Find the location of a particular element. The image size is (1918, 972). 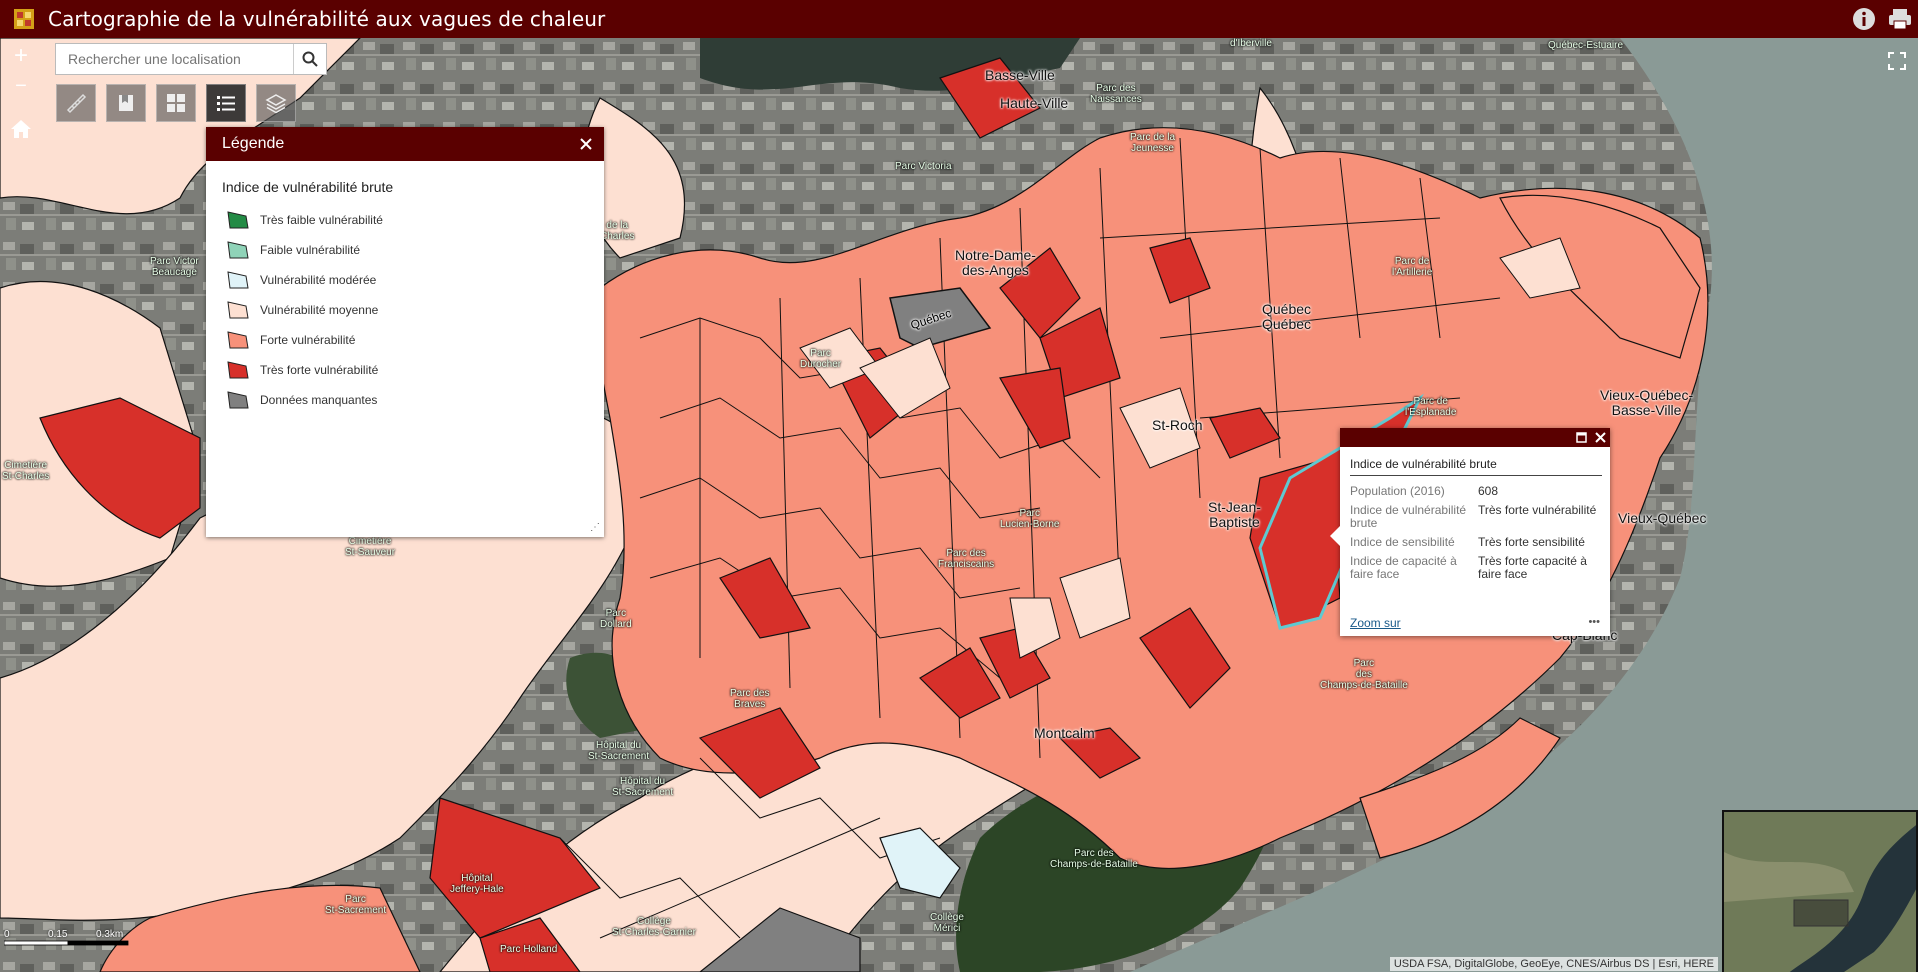

legend-item: Vulnérabilité moyenne is located at coordinates (415, 310).